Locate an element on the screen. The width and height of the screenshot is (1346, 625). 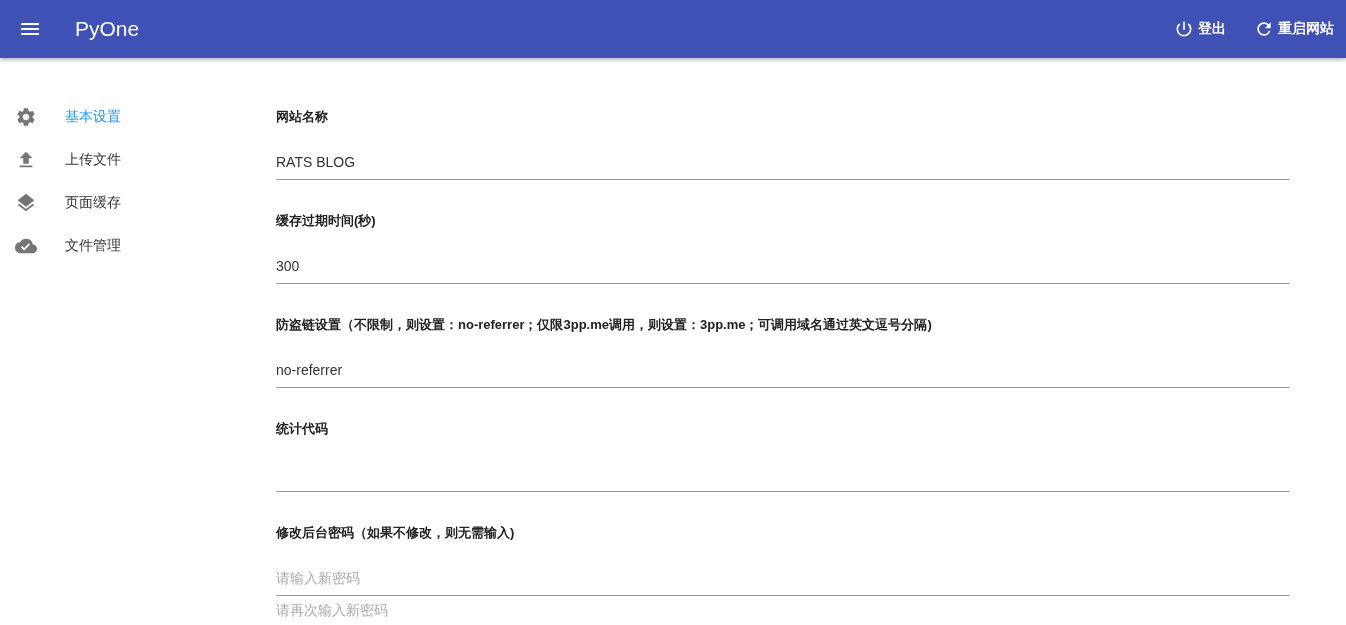
gear-icon is located at coordinates (26, 116).